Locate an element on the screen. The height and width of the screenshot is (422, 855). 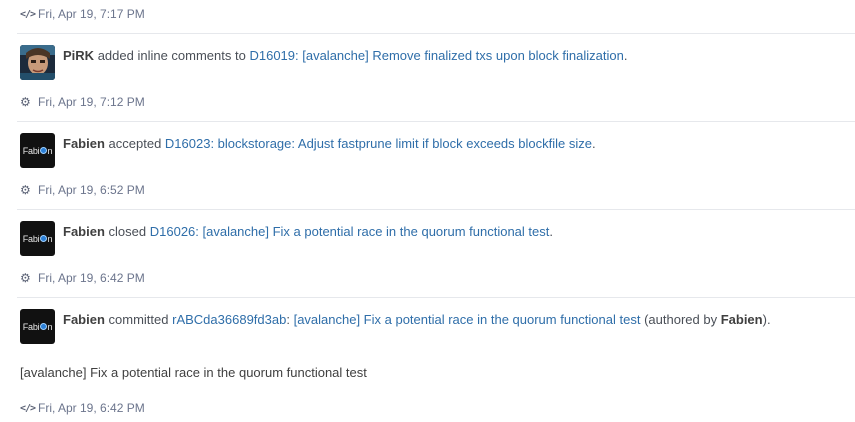
timestamp: Fri, Apr 19, 7:17 PM is located at coordinates (91, 14).